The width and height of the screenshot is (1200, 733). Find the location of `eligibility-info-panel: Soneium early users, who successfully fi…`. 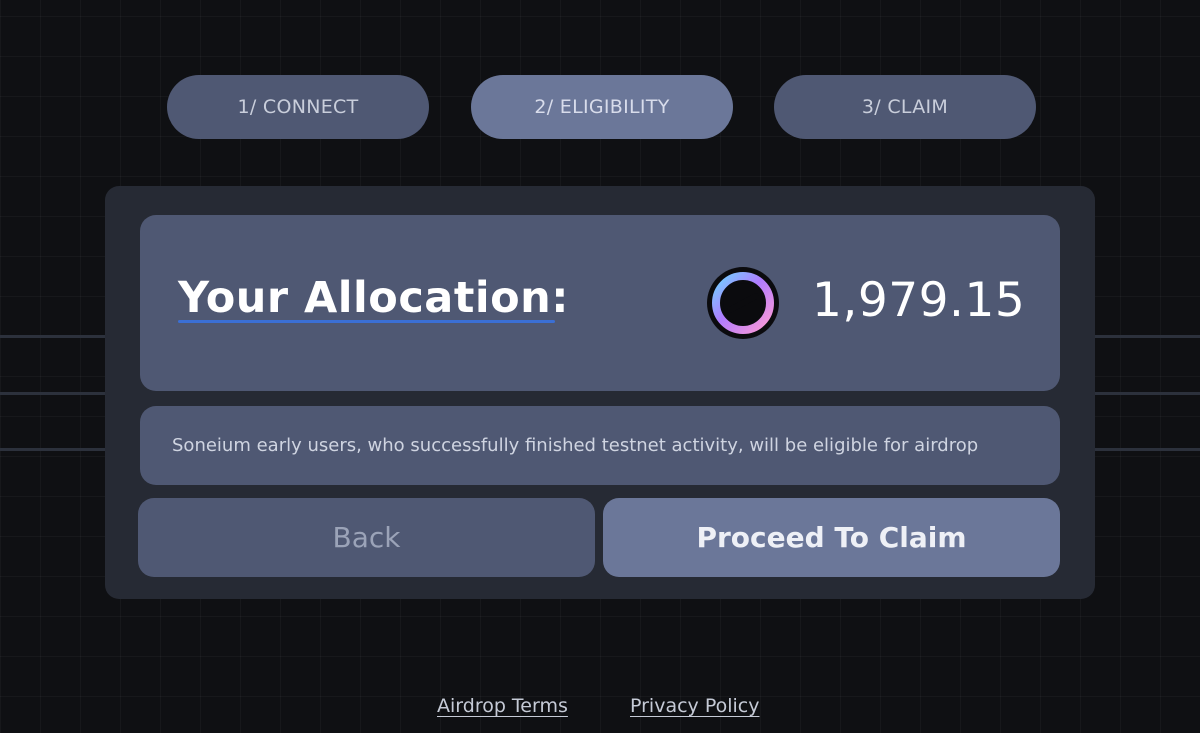

eligibility-info-panel: Soneium early users, who successfully fi… is located at coordinates (600, 445).